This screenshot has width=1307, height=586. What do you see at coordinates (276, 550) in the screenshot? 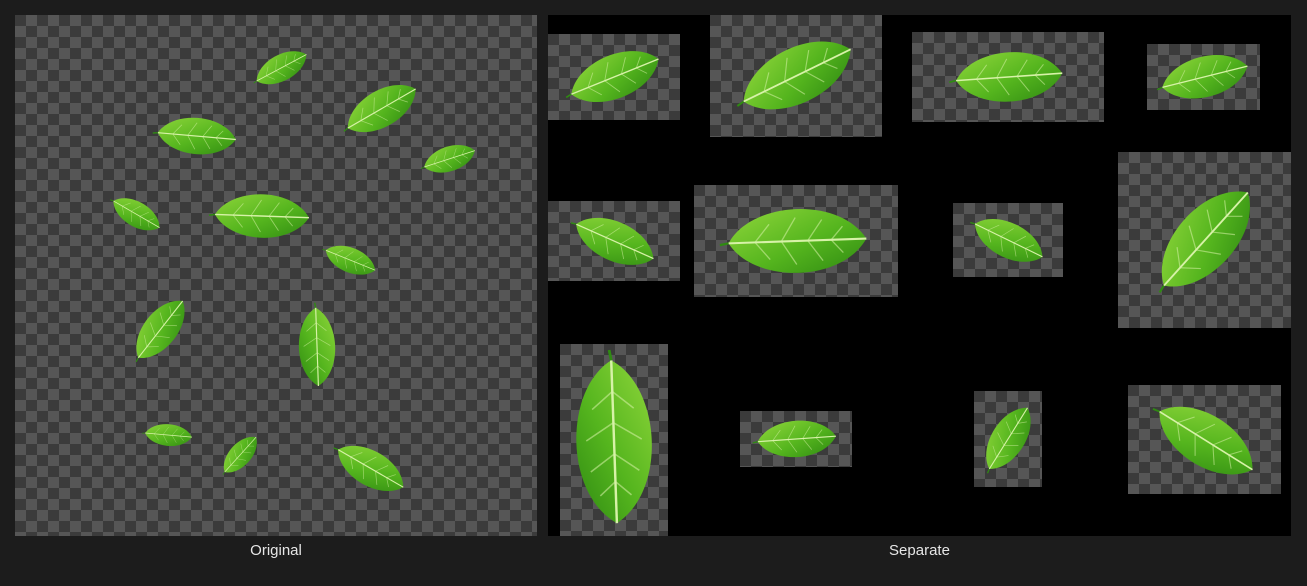
I see `original-caption: Original` at bounding box center [276, 550].